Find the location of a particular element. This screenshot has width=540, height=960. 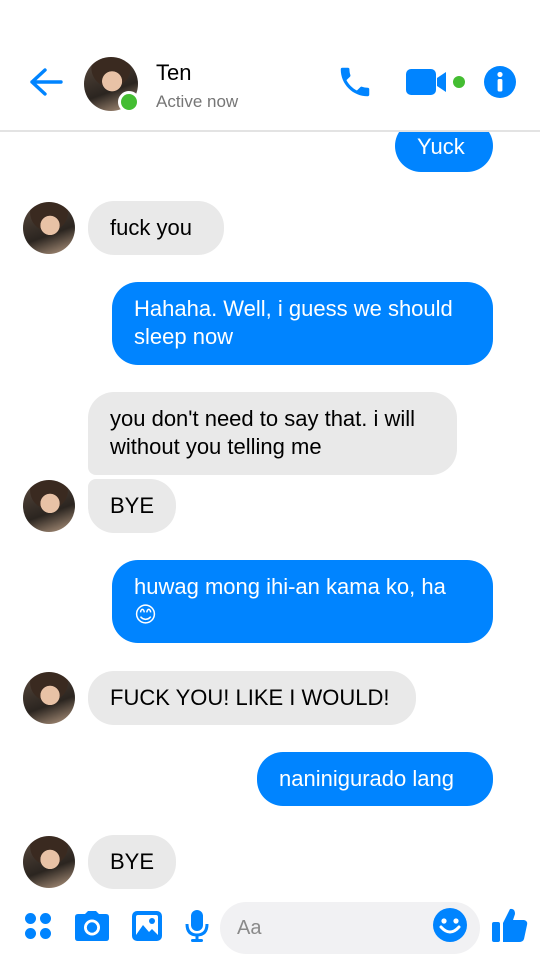

phone-icon is located at coordinates (355, 84).